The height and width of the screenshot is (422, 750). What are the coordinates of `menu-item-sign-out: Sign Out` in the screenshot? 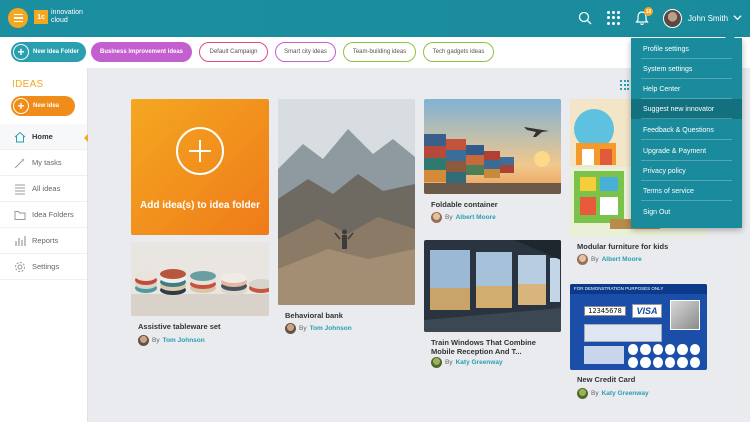 It's located at (686, 212).